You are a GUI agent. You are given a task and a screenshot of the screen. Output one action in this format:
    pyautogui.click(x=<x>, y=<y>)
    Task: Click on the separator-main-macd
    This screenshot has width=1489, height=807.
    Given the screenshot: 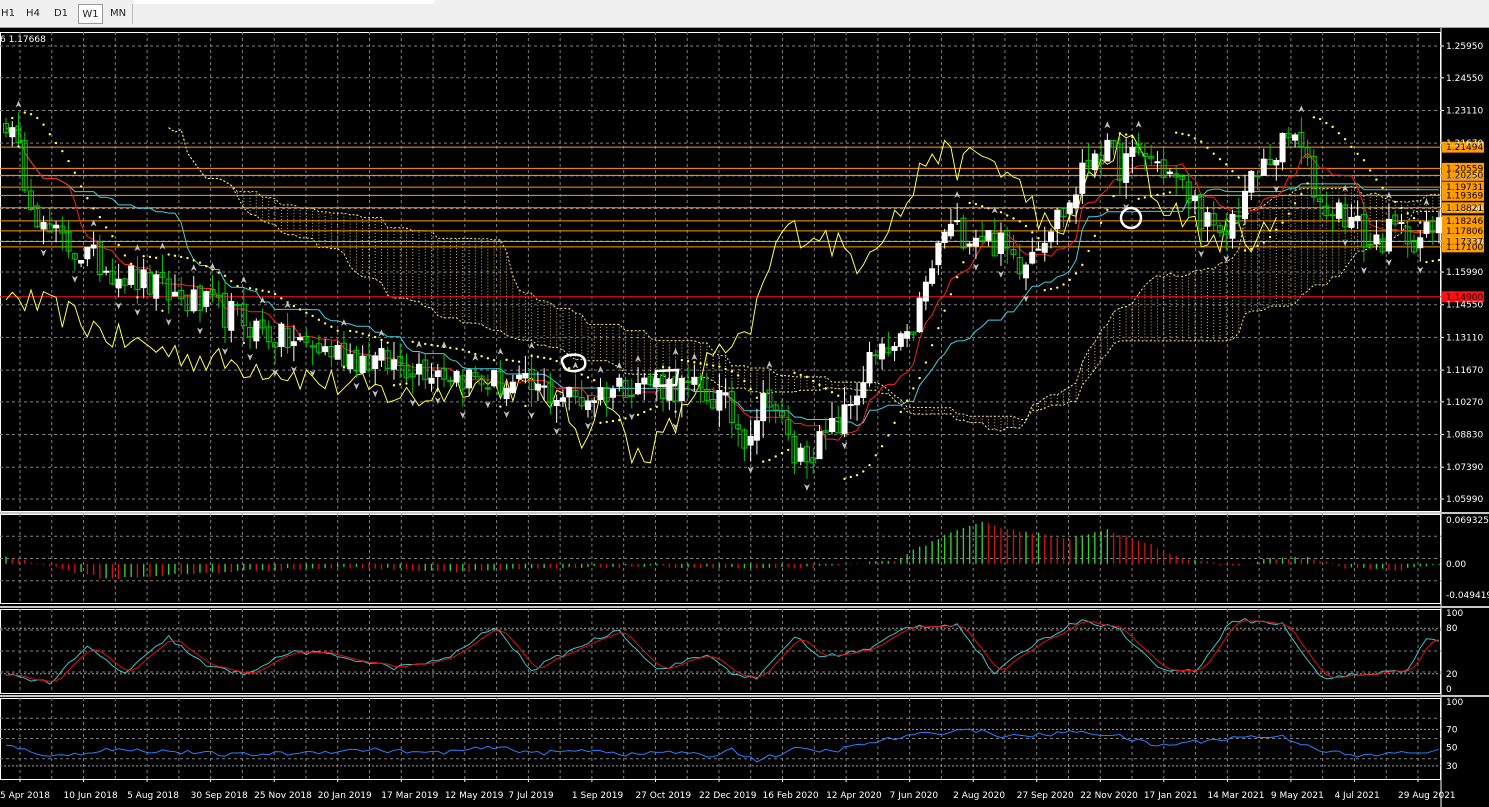 What is the action you would take?
    pyautogui.click(x=744, y=513)
    